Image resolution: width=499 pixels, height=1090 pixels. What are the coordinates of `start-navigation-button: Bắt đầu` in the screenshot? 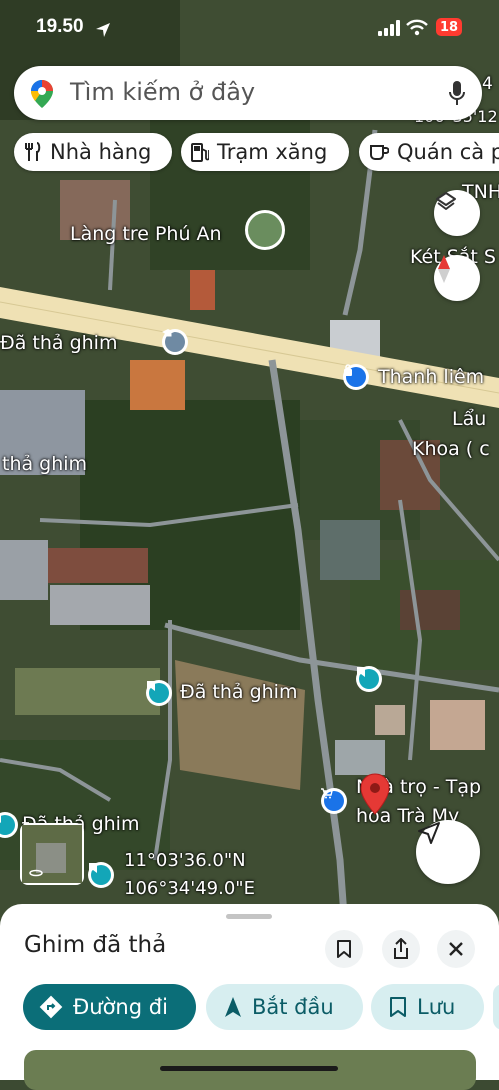 It's located at (284, 1007).